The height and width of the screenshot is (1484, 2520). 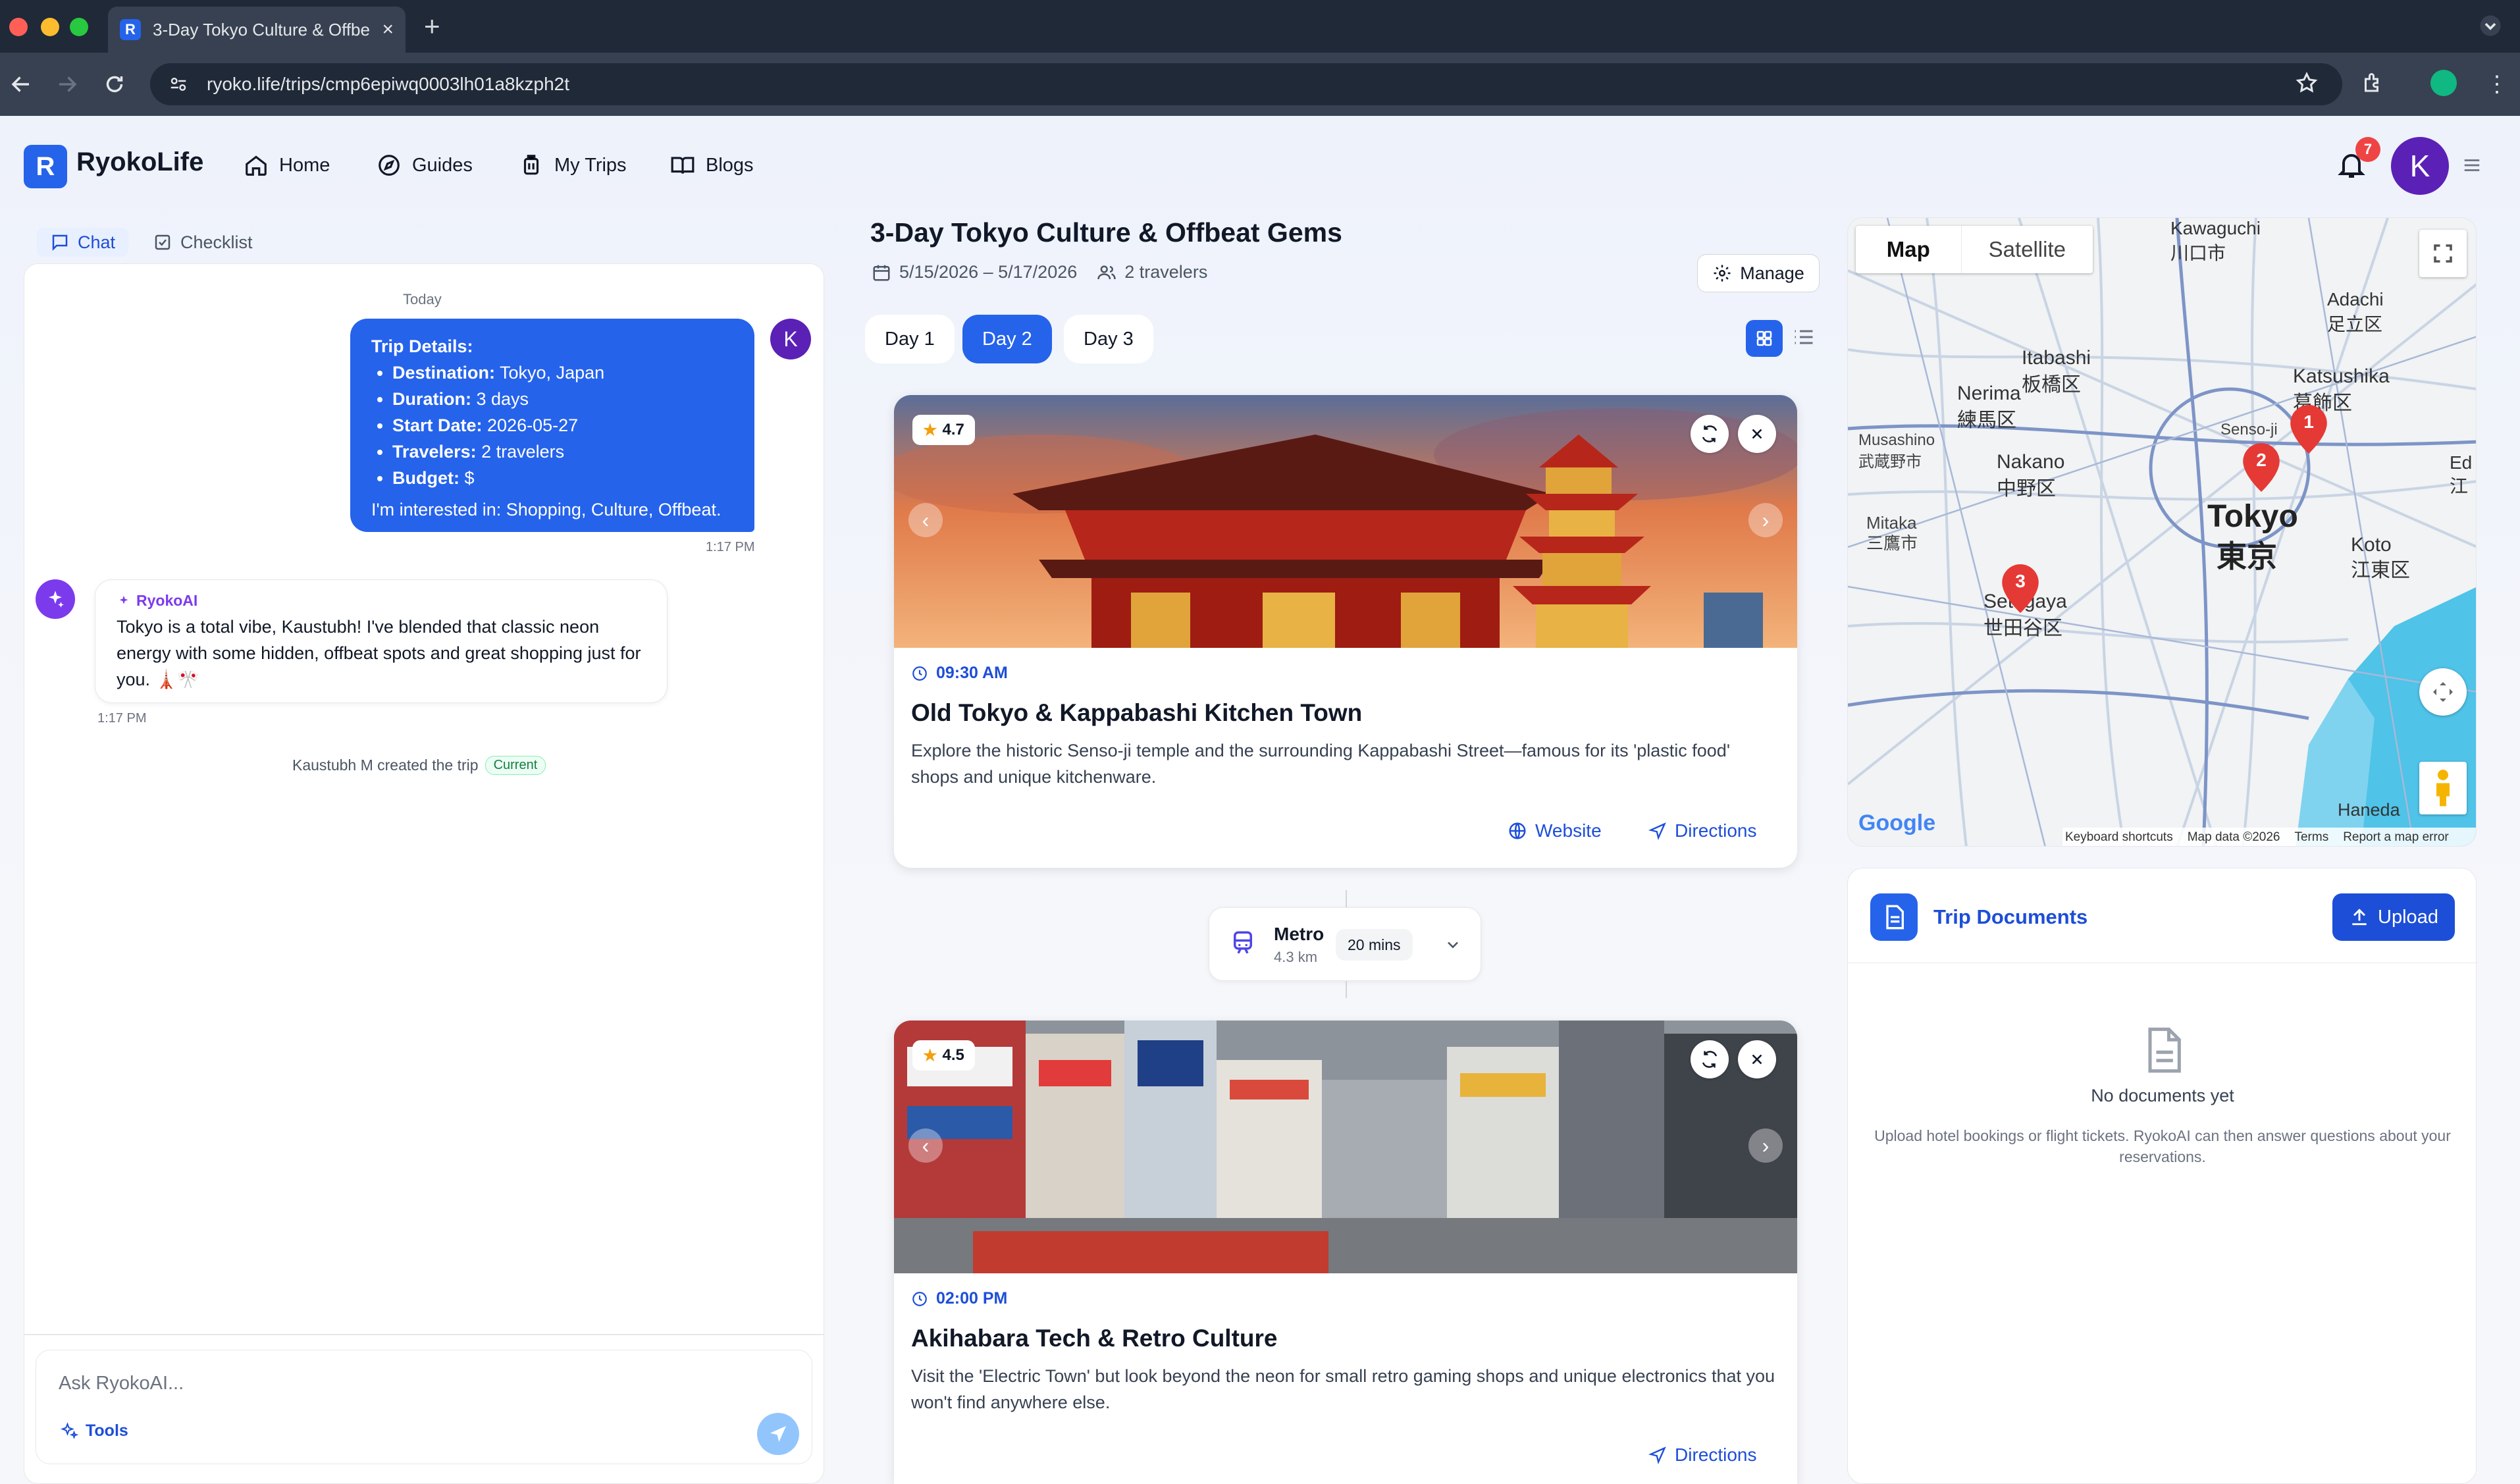 What do you see at coordinates (114, 84) in the screenshot?
I see `reload-icon` at bounding box center [114, 84].